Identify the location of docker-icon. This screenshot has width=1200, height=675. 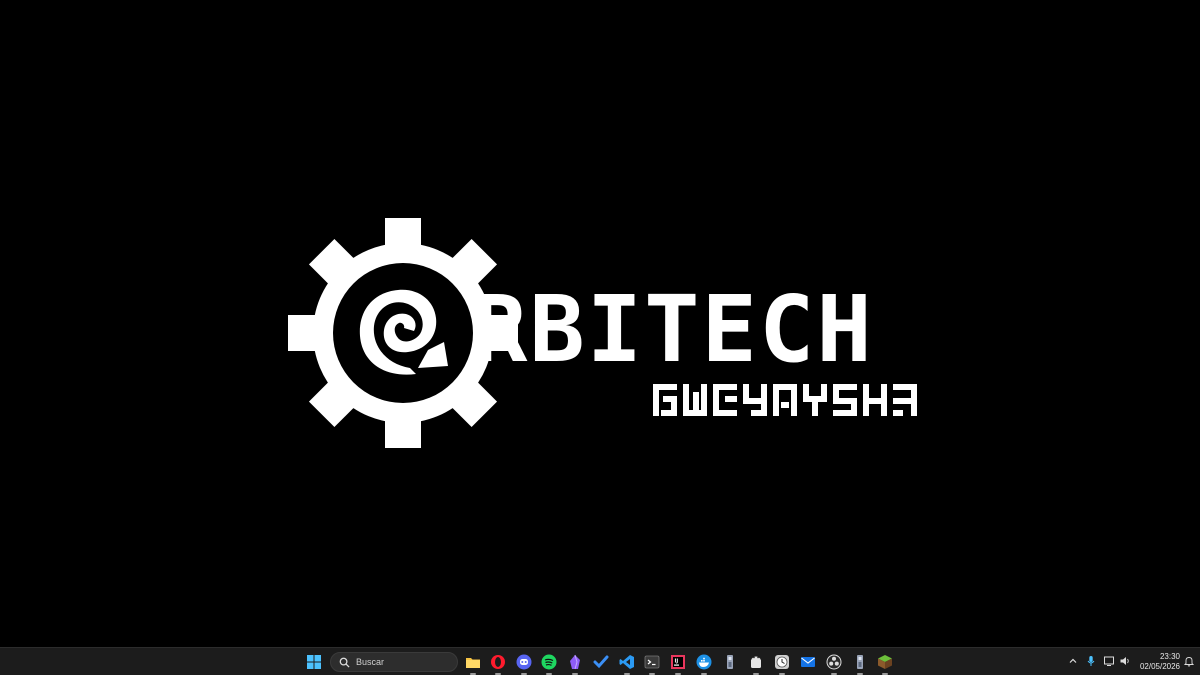
(704, 662).